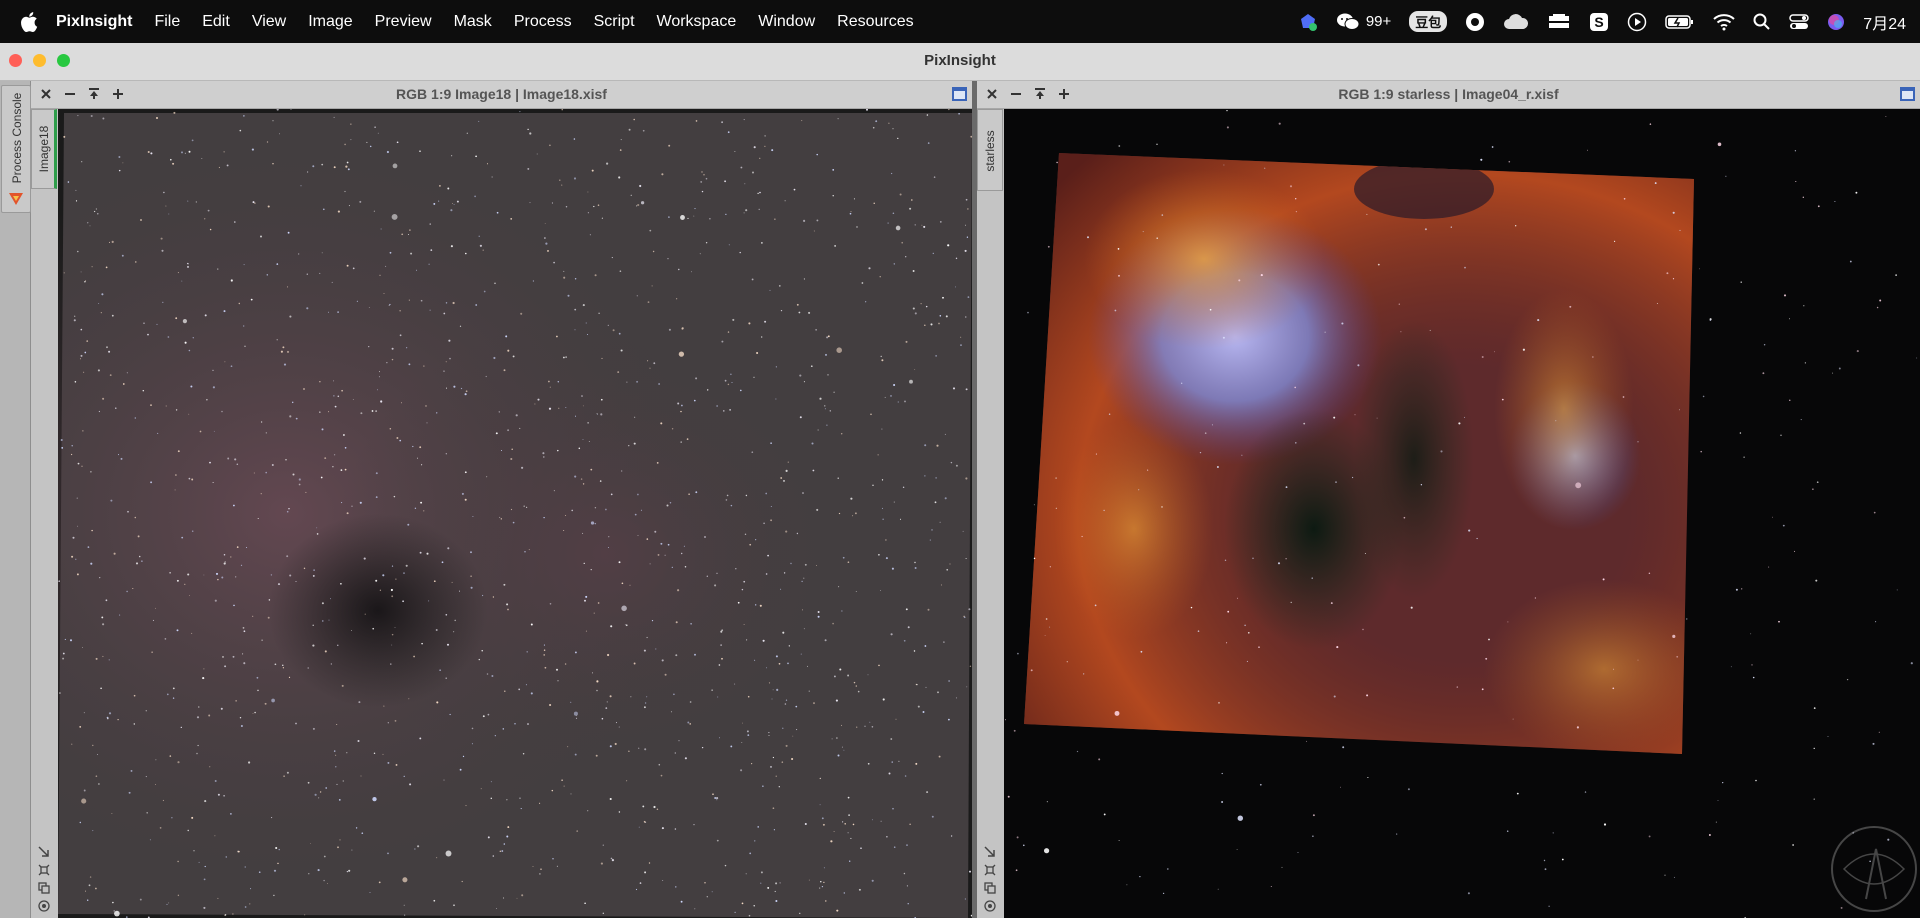  I want to click on apple-icon, so click(29, 21).